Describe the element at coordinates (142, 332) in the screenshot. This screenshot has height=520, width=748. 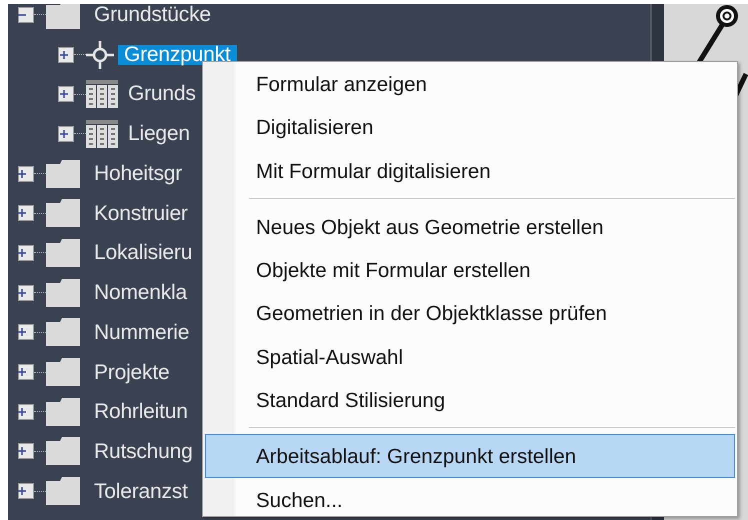
I see `tree-item: Nummerie` at that location.